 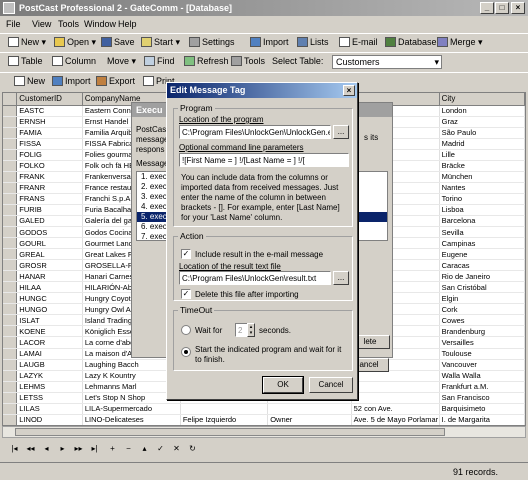 I want to click on table-cell: LACOR, so click(x=49, y=342).